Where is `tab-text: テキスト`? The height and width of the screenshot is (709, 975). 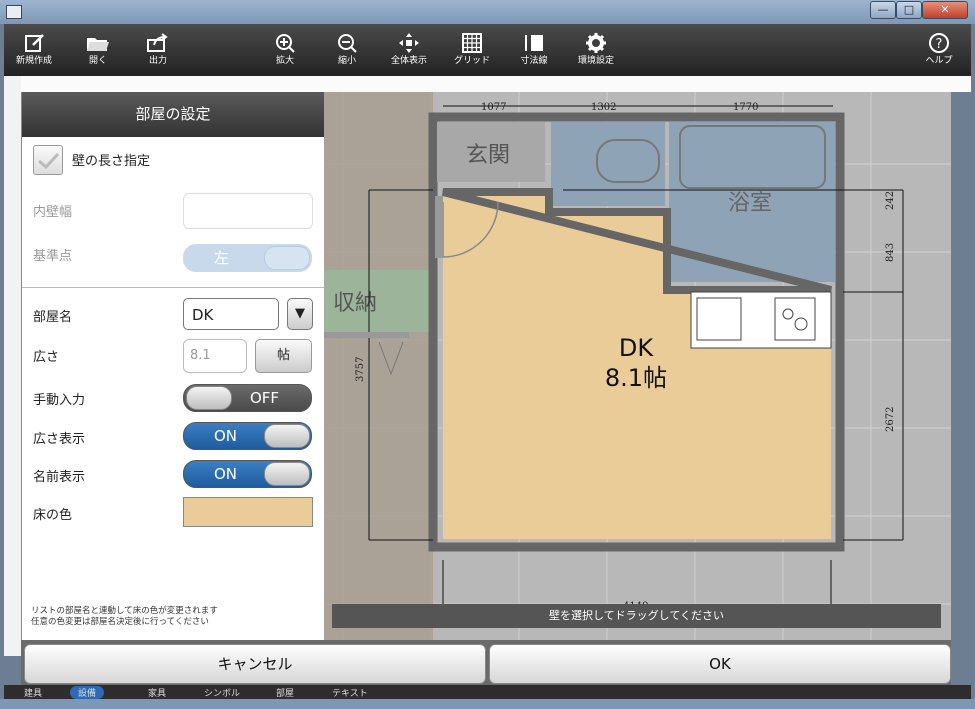 tab-text: テキスト is located at coordinates (350, 692).